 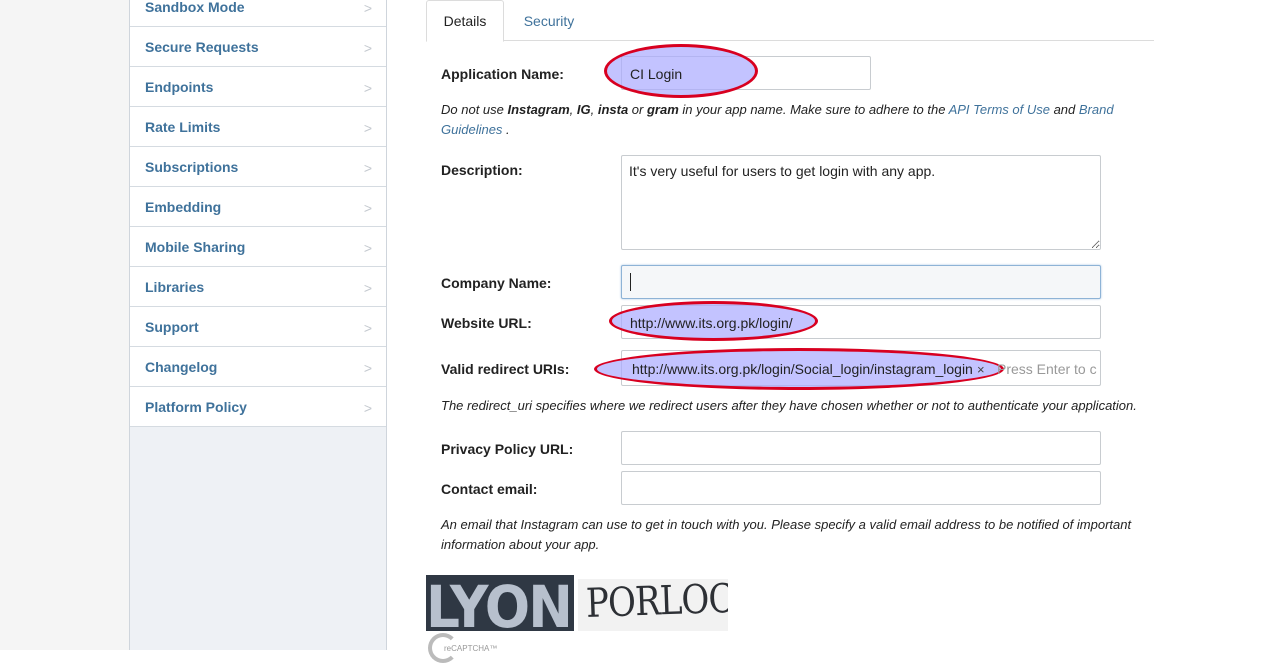 I want to click on sidebar-item-label: Changelog, so click(x=181, y=366).